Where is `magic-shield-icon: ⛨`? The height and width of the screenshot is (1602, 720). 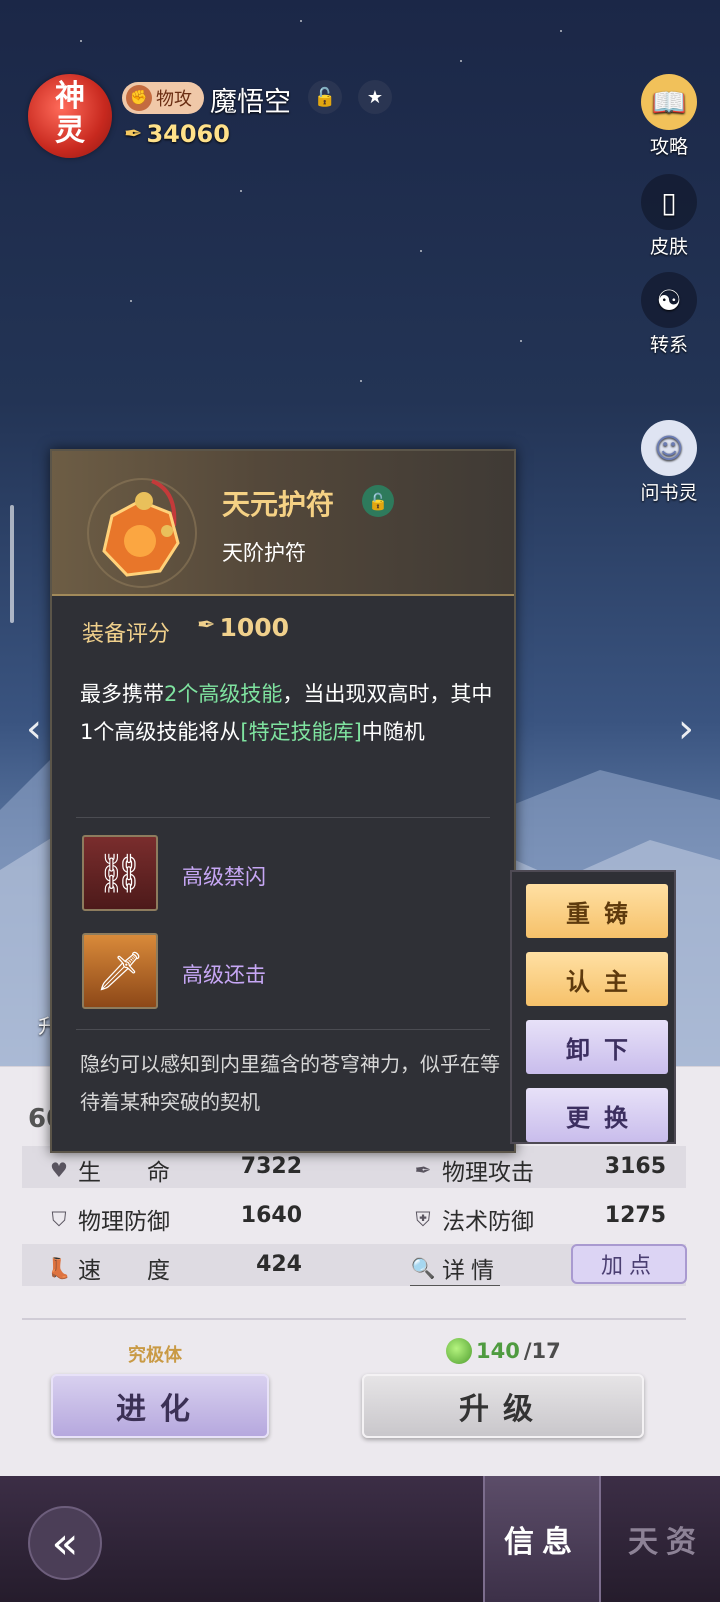 magic-shield-icon: ⛨ is located at coordinates (423, 1219).